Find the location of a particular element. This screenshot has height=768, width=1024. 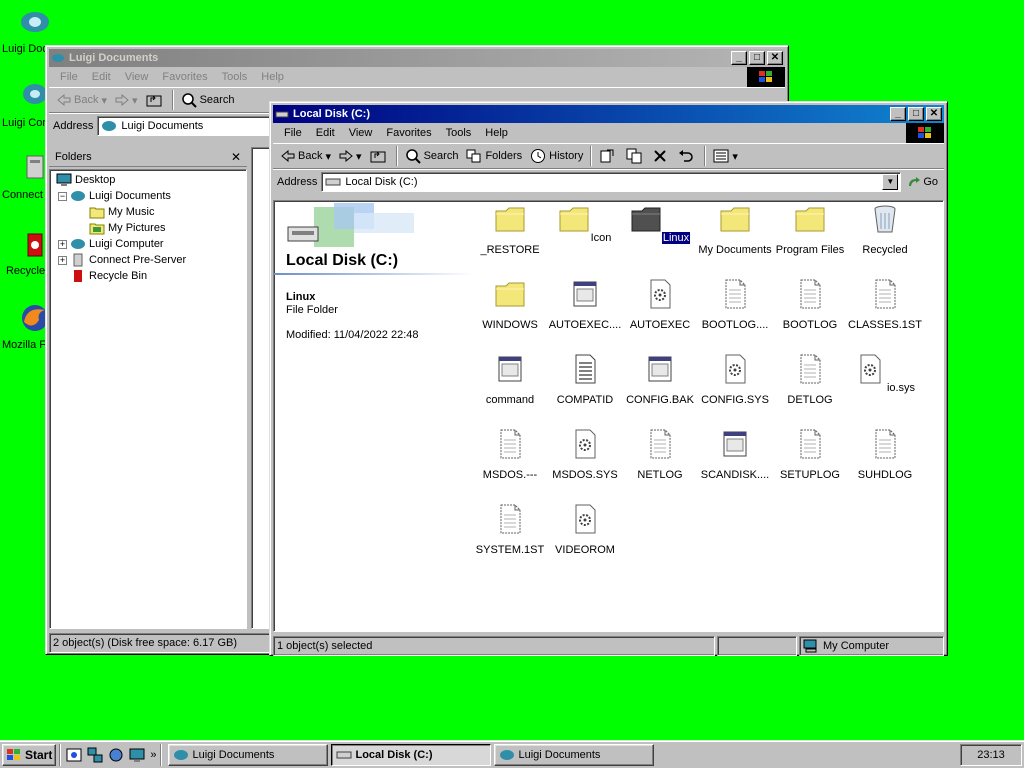

file-item: SYSTEM.1ST is located at coordinates (510, 529).